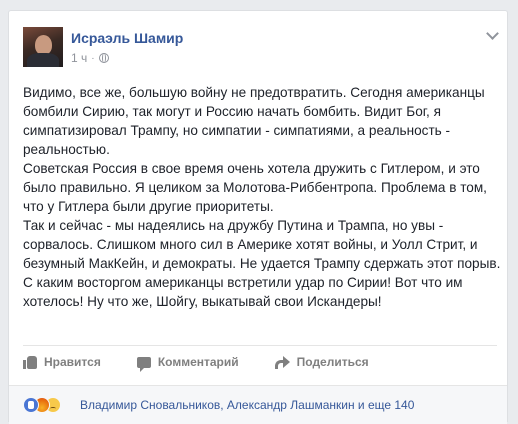 This screenshot has height=424, width=518. What do you see at coordinates (72, 362) in the screenshot?
I see `like-label: Нравится` at bounding box center [72, 362].